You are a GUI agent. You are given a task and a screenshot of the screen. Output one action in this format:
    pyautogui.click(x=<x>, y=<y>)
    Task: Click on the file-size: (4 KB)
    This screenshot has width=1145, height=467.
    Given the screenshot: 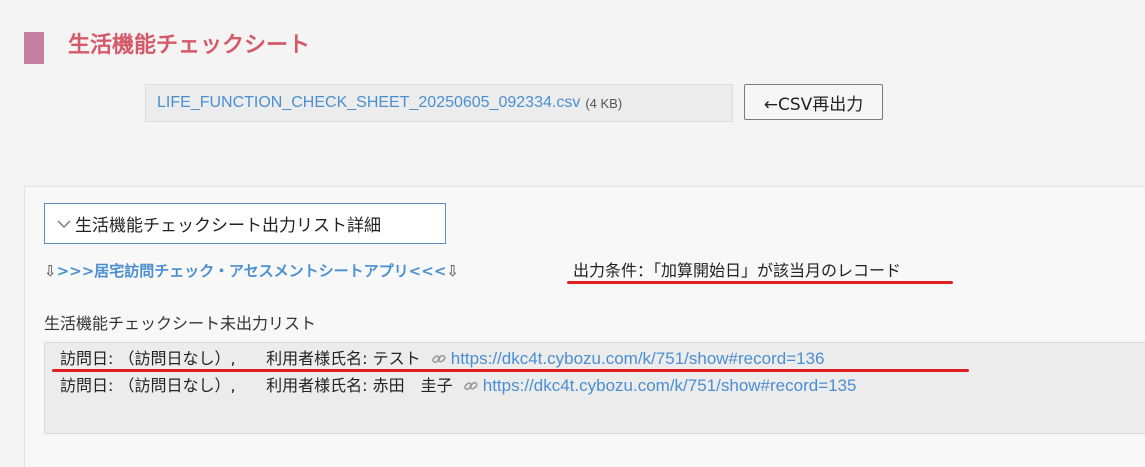 What is the action you would take?
    pyautogui.click(x=604, y=103)
    